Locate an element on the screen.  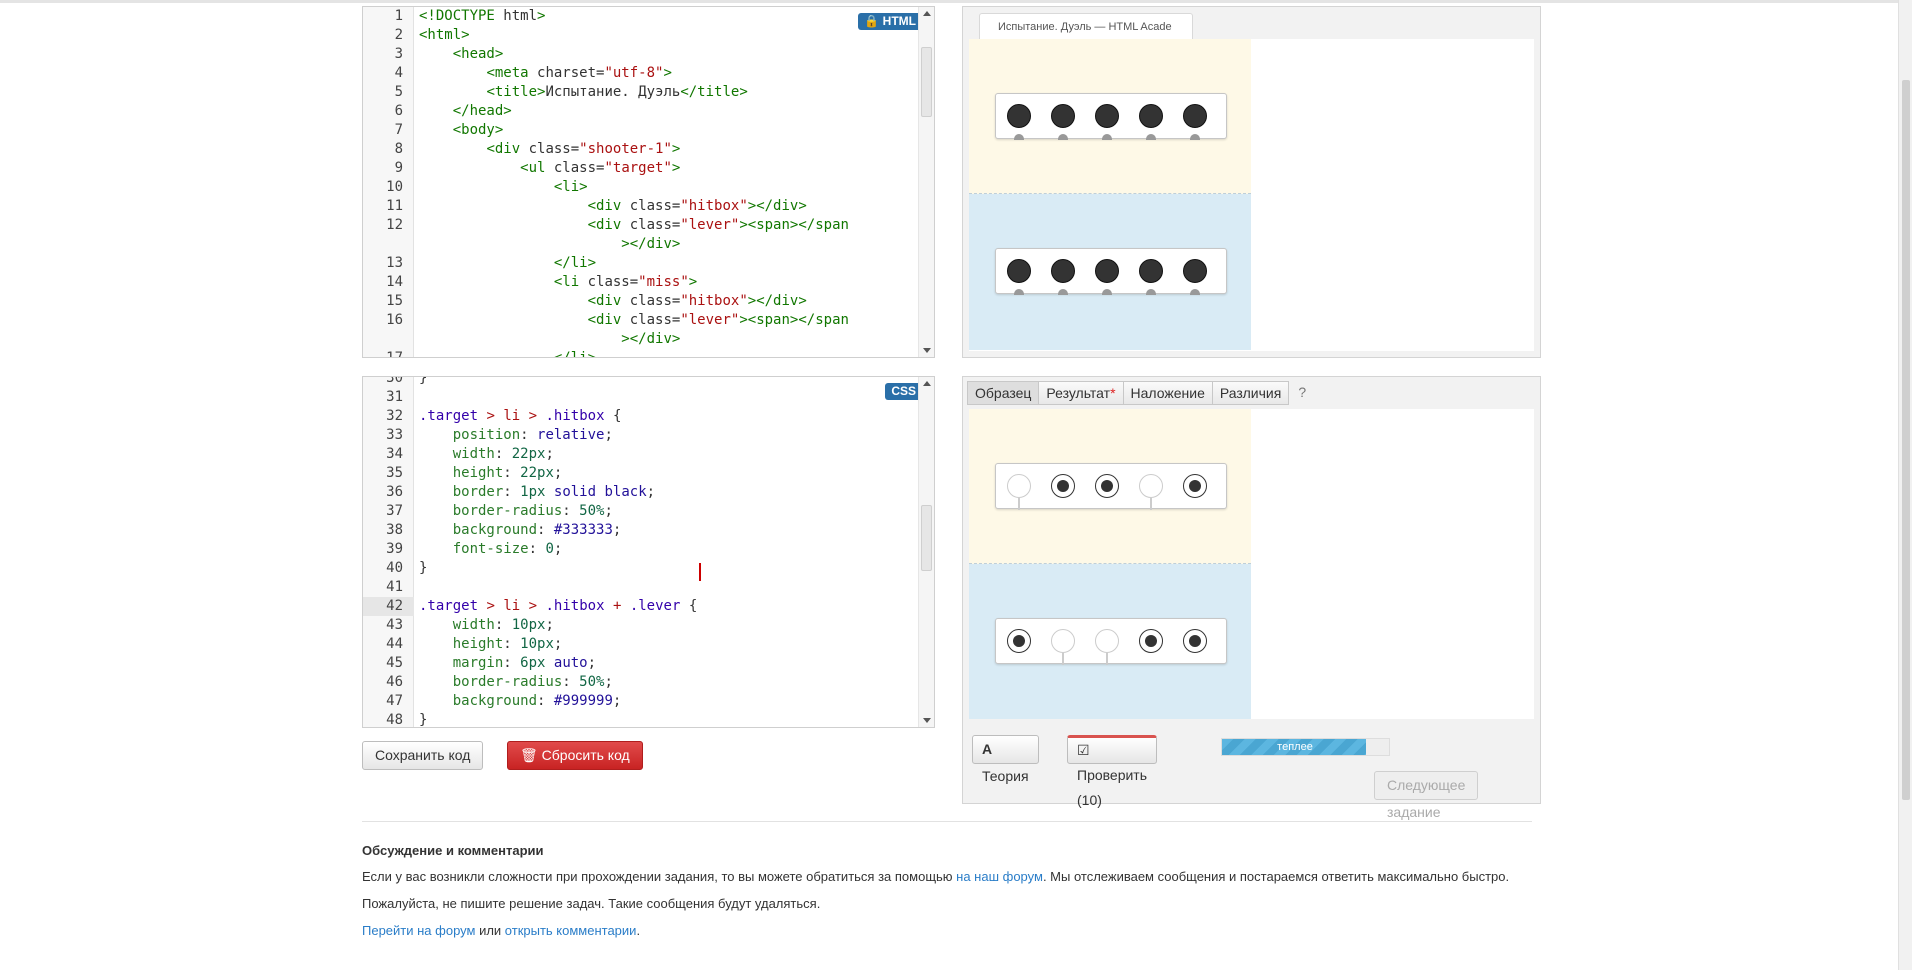
code-text: <html> is located at coordinates (444, 35).